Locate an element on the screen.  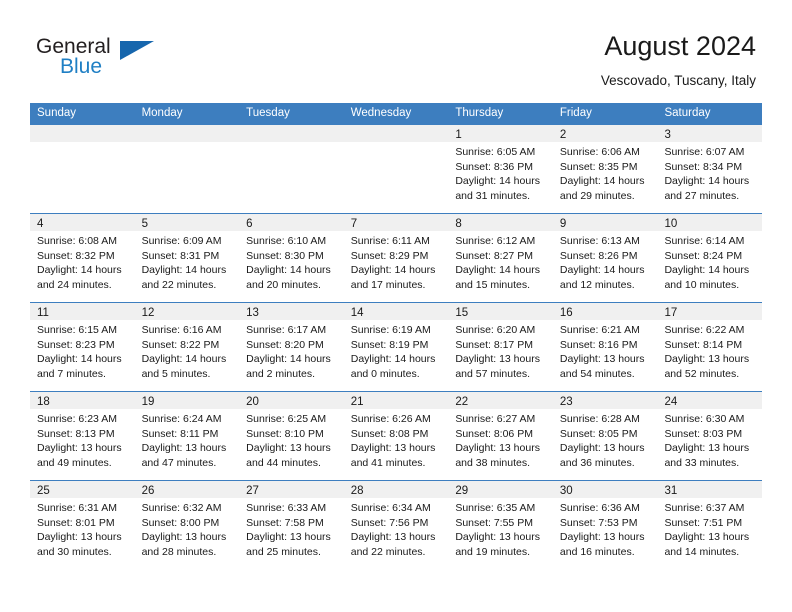
day-number-band: 3 is located at coordinates (710, 133).